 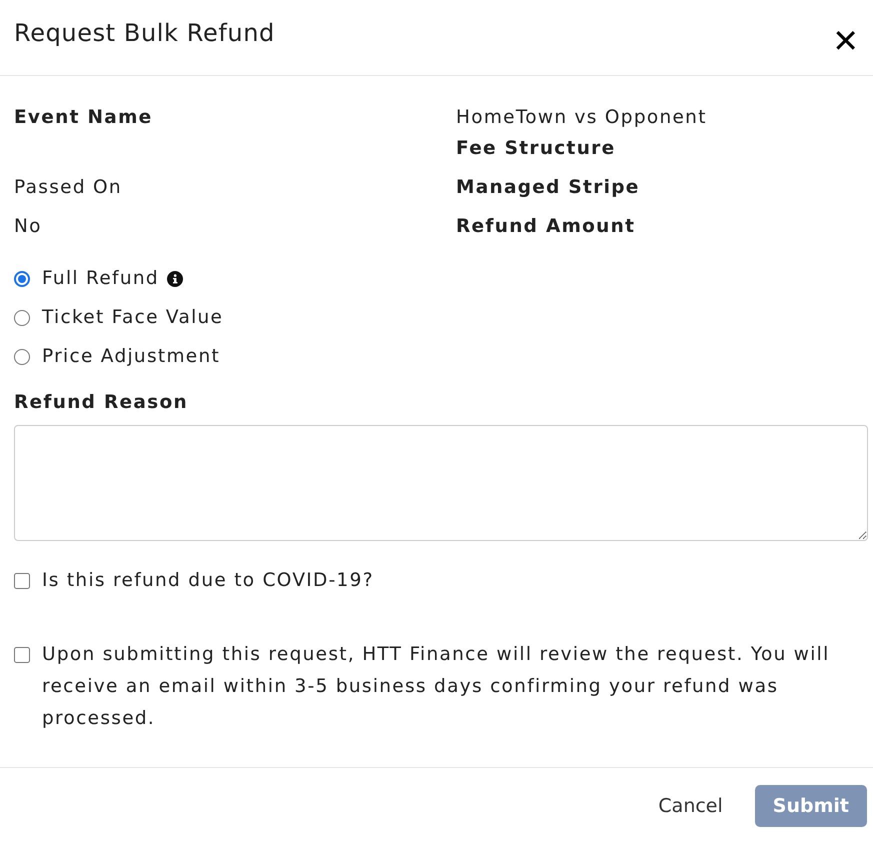 I want to click on checkbox-label: Upon submitting this request, HTT Finance will review the request. You will receive an email within 3-5 business days confirming your refund was processed., so click(x=436, y=687).